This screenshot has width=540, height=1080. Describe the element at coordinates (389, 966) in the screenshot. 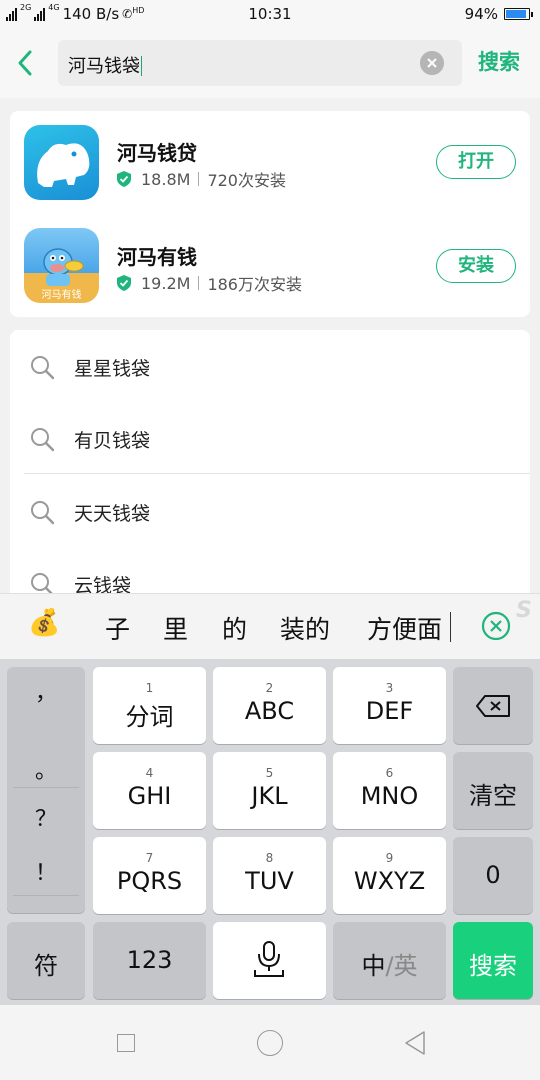

I see `lang-slash: /` at that location.